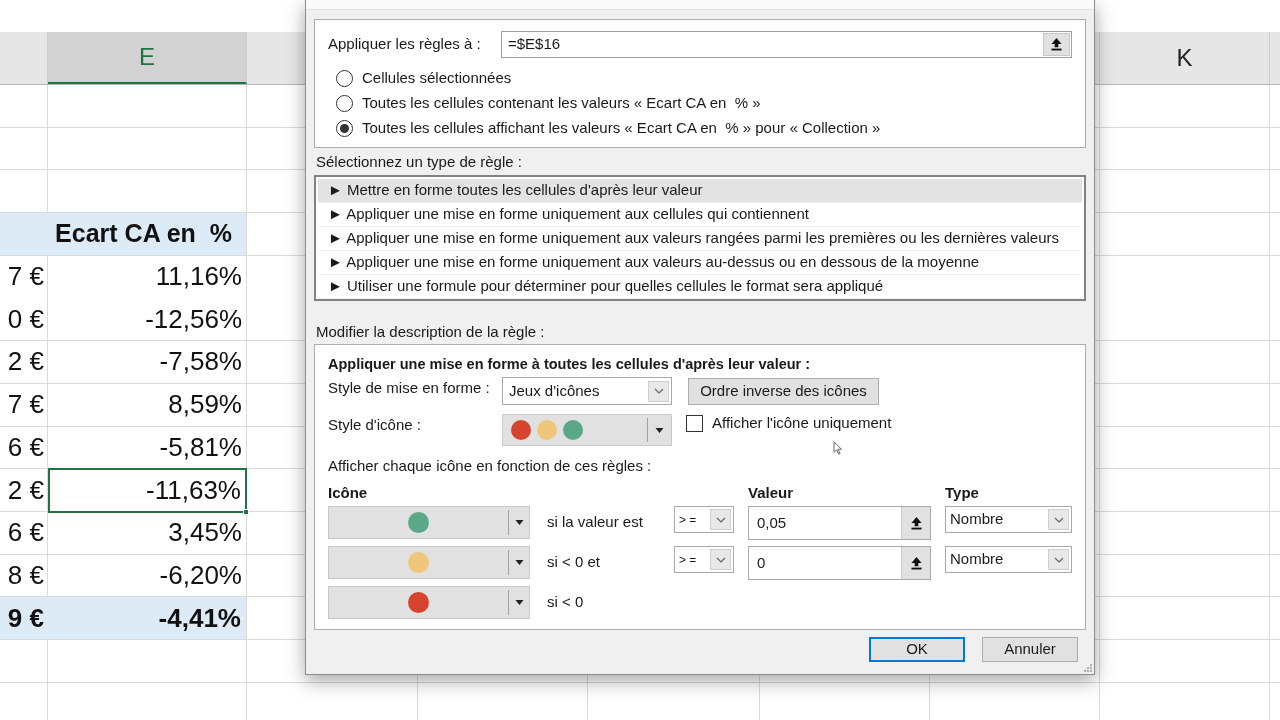 This screenshot has height=720, width=1280. Describe the element at coordinates (409, 388) in the screenshot. I see `format-style-label: Style de mise en forme :` at that location.